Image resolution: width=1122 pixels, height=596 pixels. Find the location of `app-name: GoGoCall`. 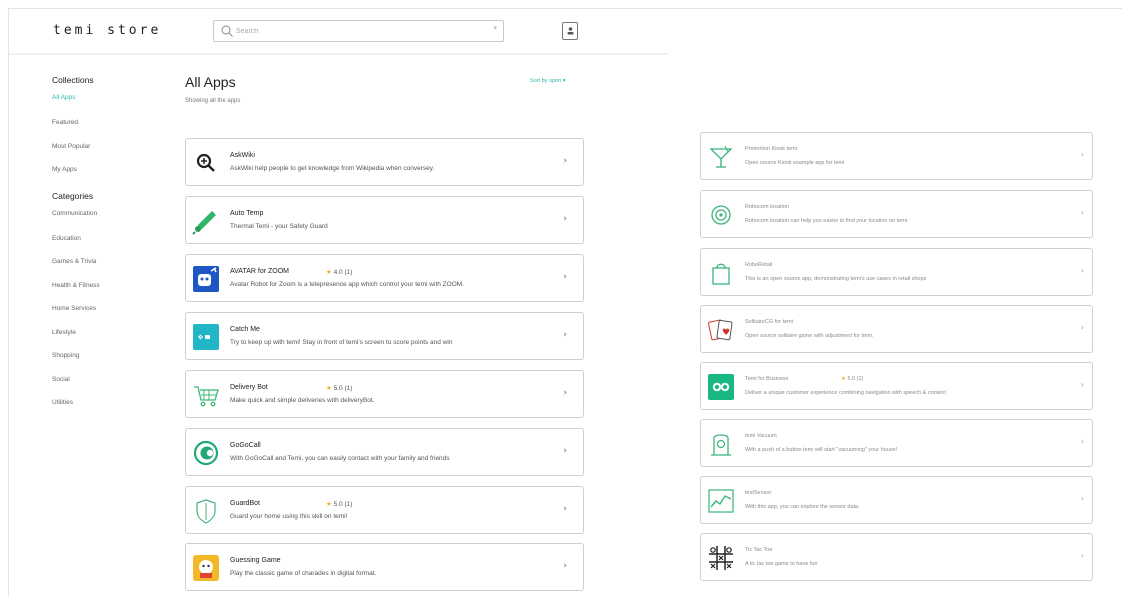

app-name: GoGoCall is located at coordinates (245, 445).